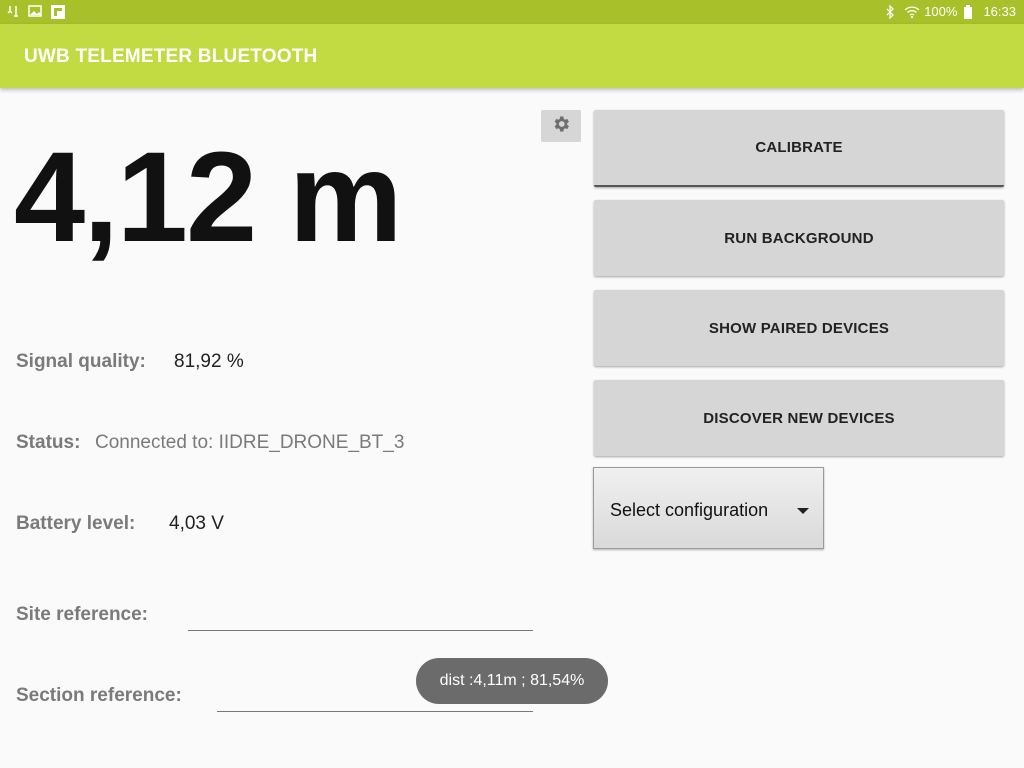  What do you see at coordinates (512, 56) in the screenshot?
I see `app-bar: UWB TELEMETER BLUETOOTH` at bounding box center [512, 56].